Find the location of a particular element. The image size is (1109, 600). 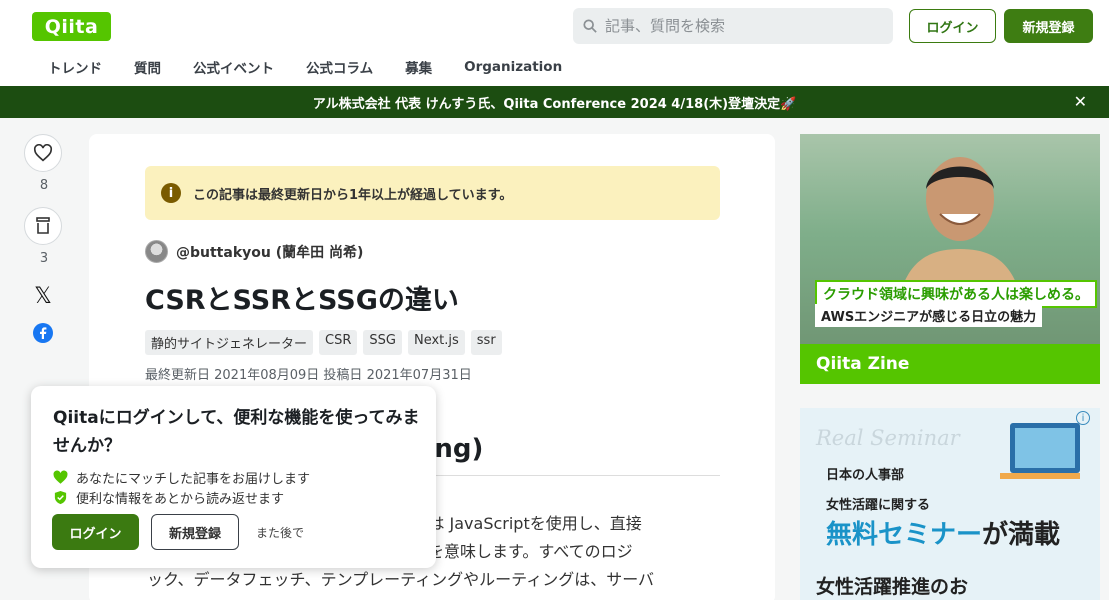

ad-brand: Qiita Zine is located at coordinates (950, 364).